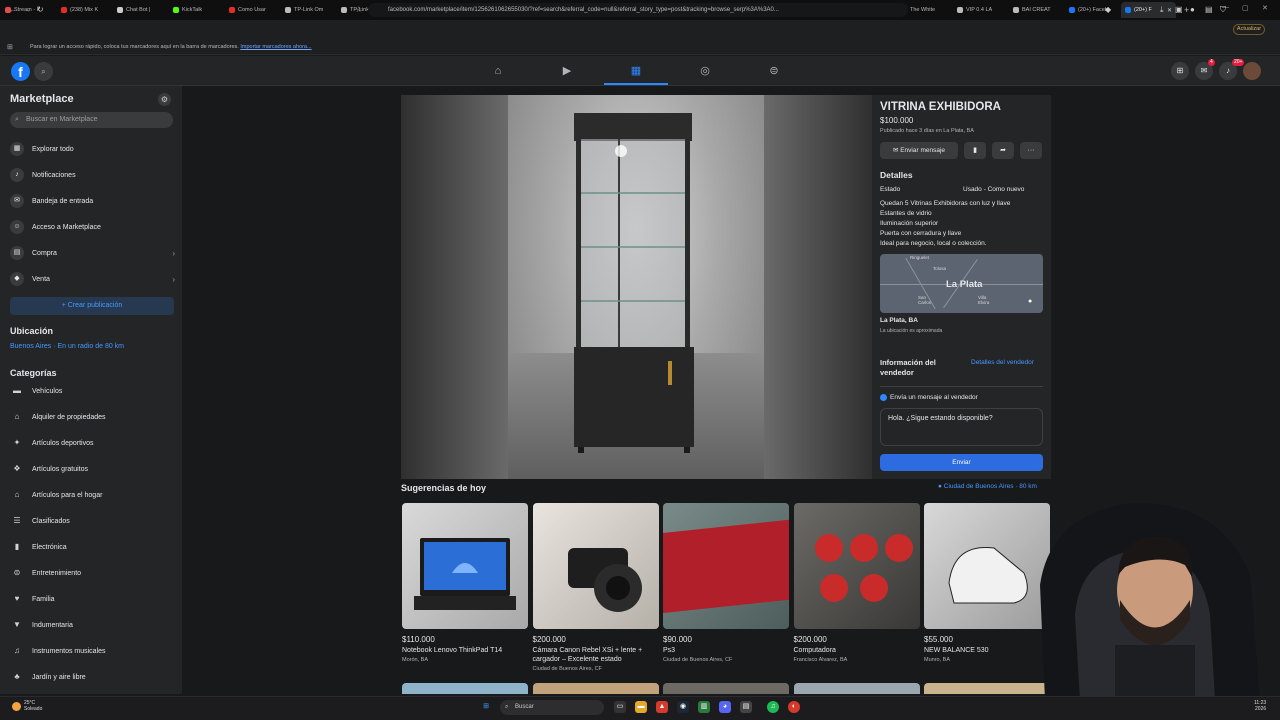  I want to click on share-icon: ➦, so click(1003, 150).